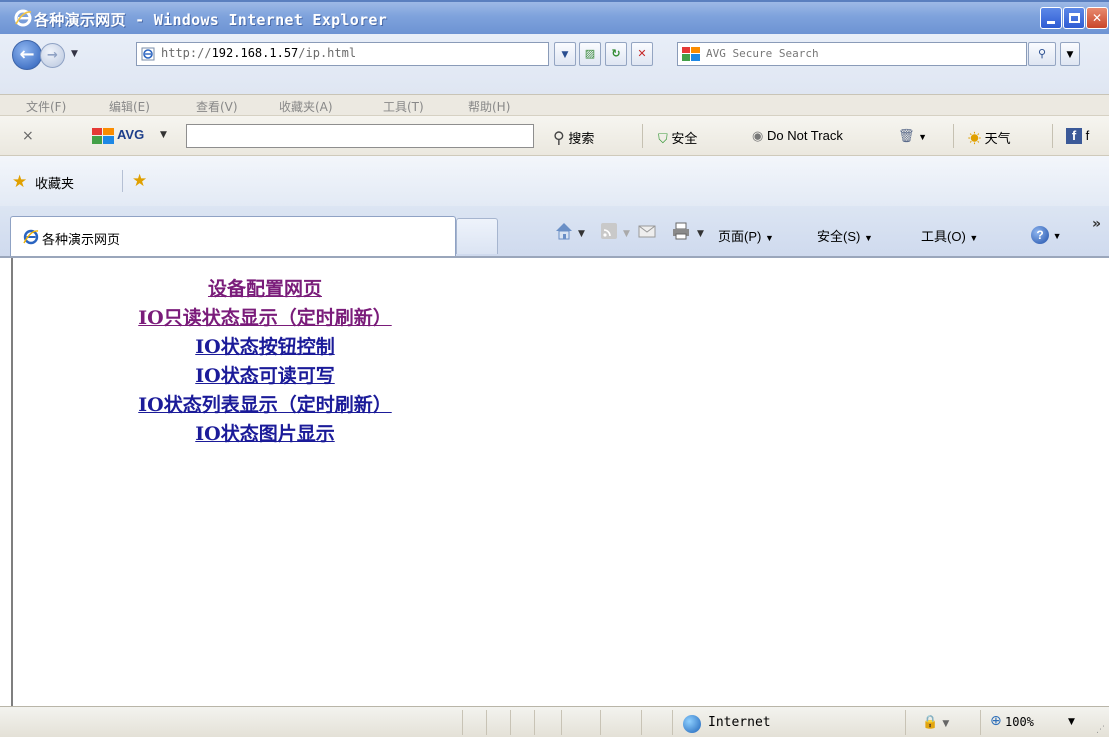  I want to click on stop-button: ✕, so click(642, 54).